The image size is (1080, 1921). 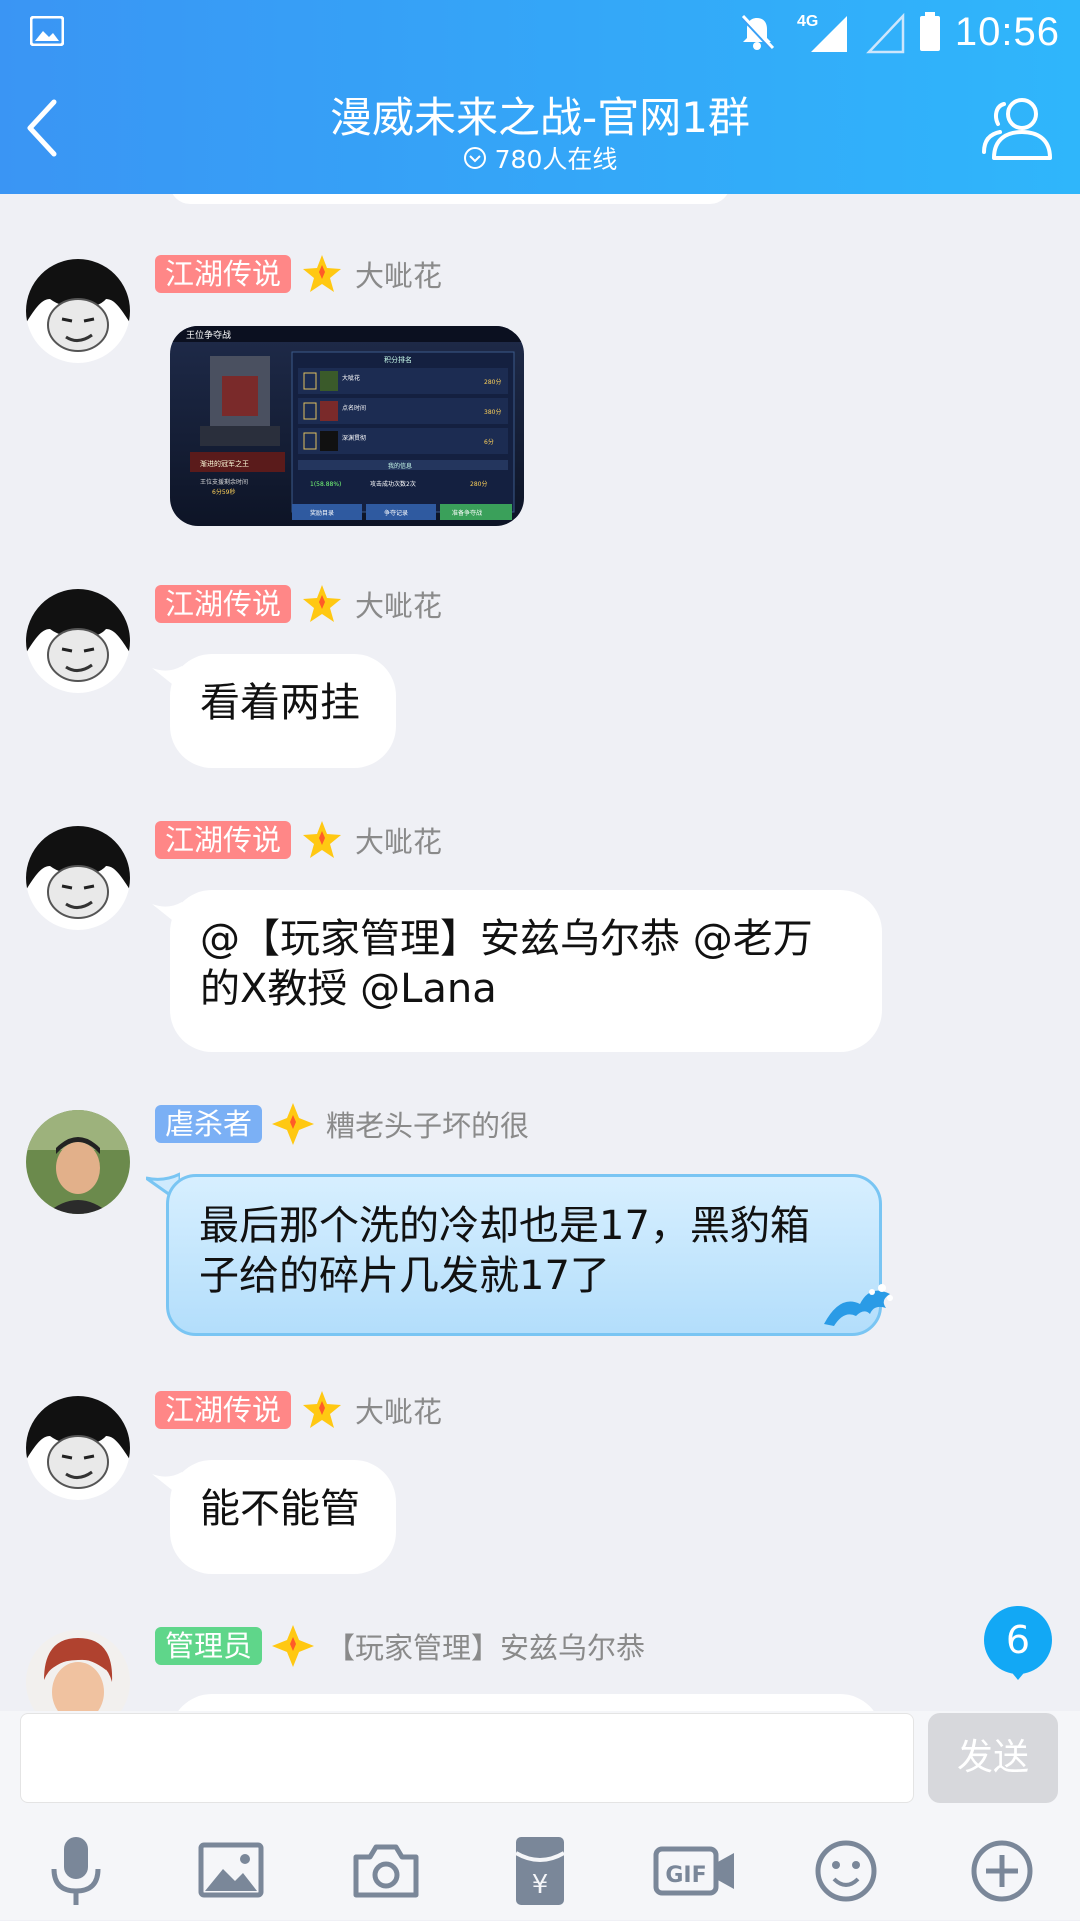 I want to click on rank-1-score: 280分, so click(x=492, y=382).